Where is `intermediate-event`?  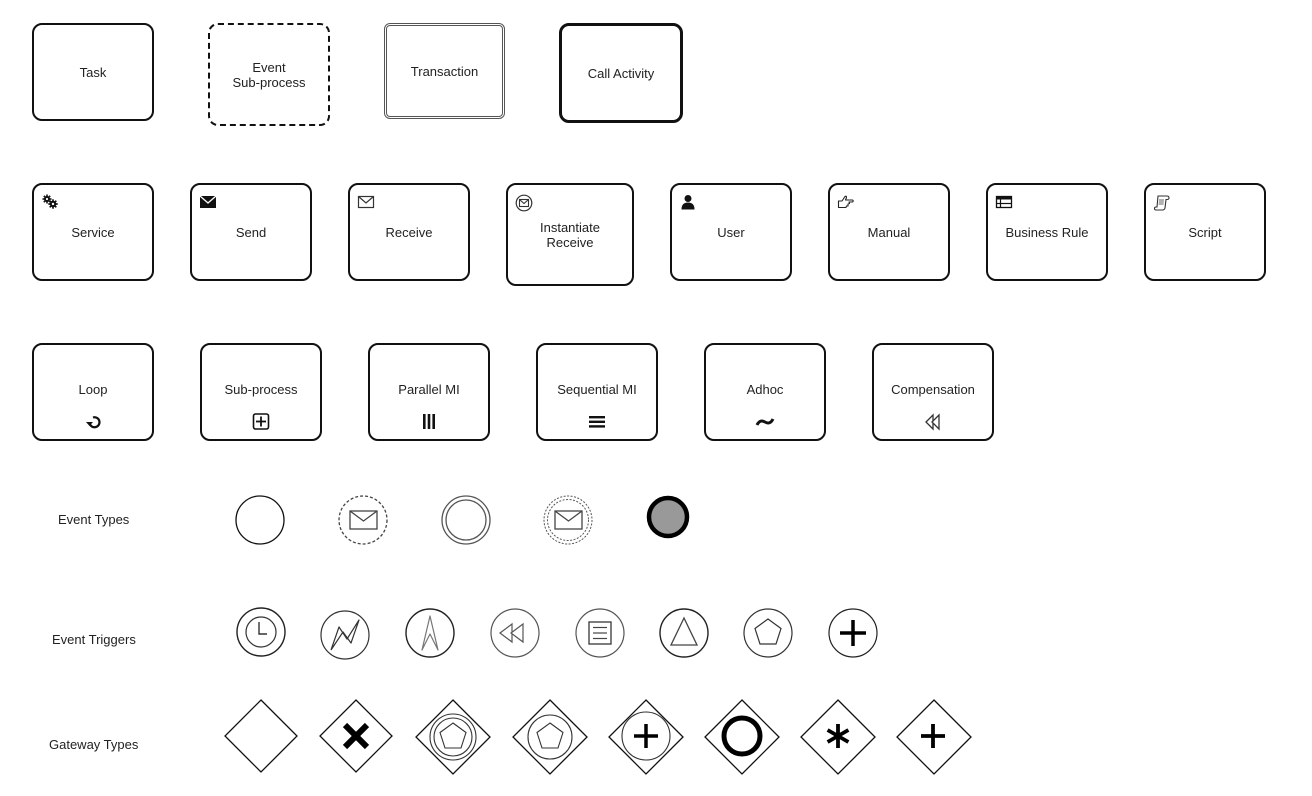 intermediate-event is located at coordinates (466, 520).